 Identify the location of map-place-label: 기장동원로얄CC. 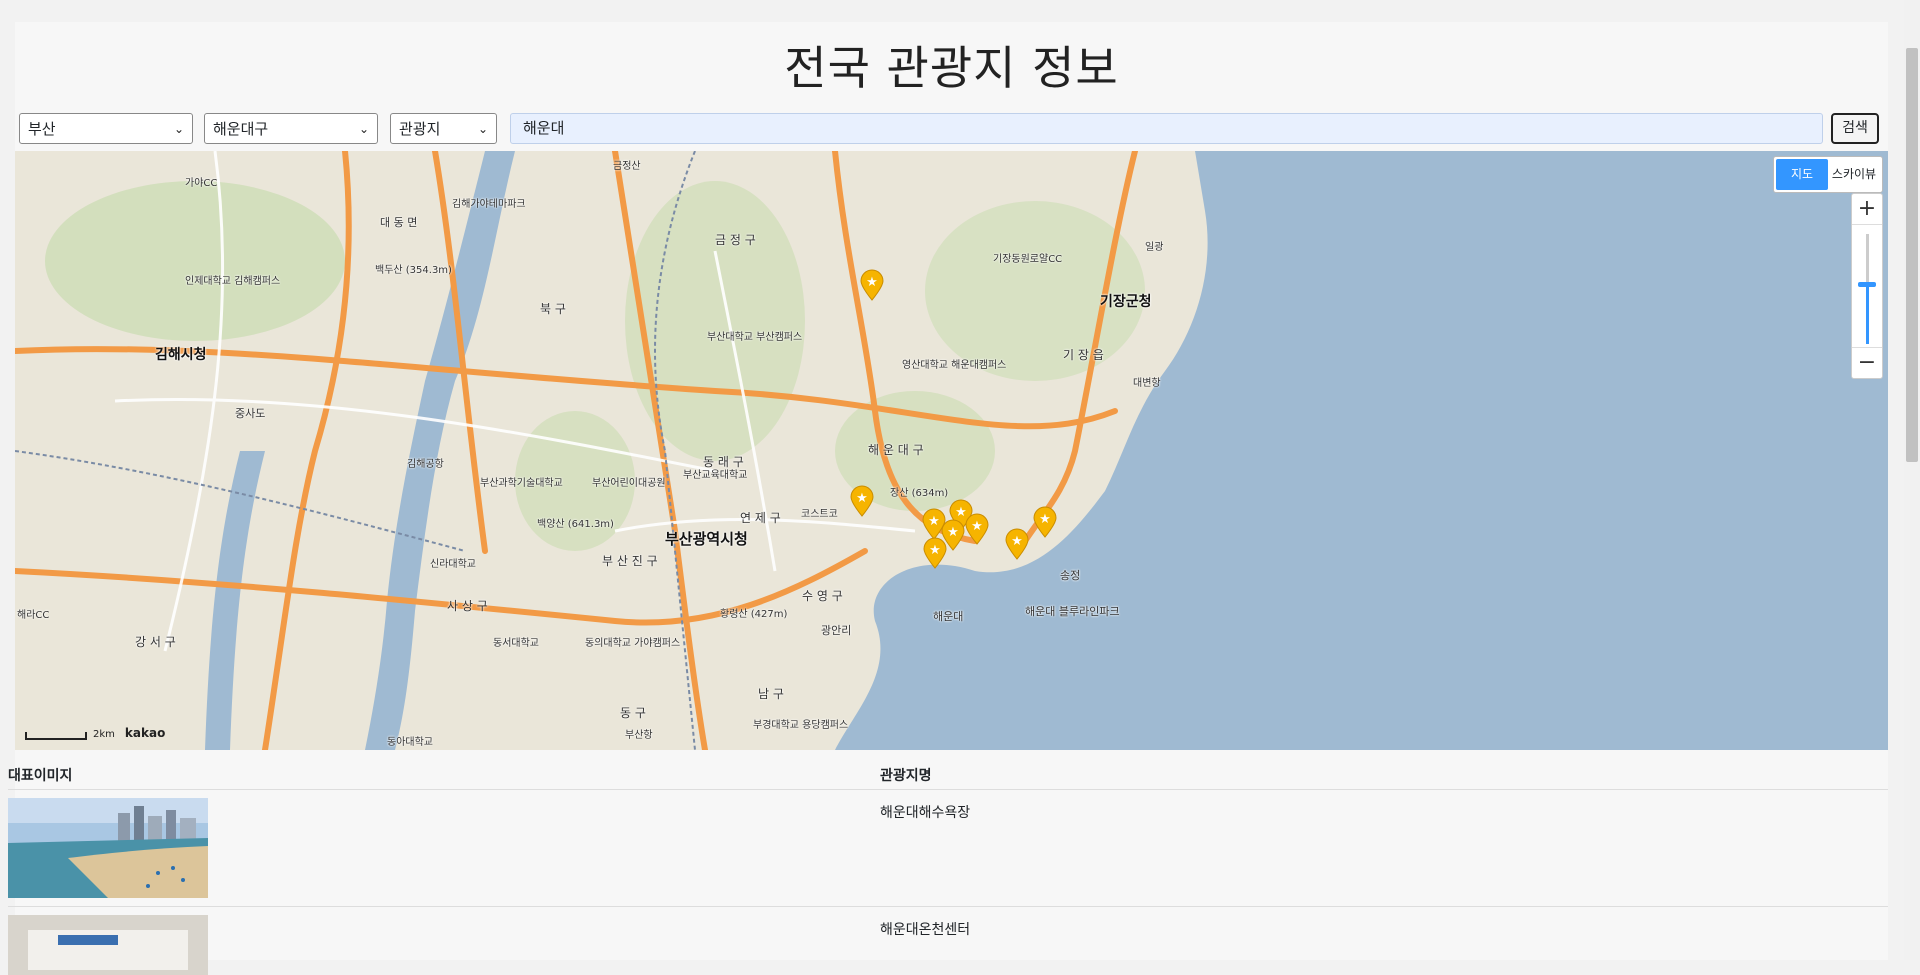
(1028, 259).